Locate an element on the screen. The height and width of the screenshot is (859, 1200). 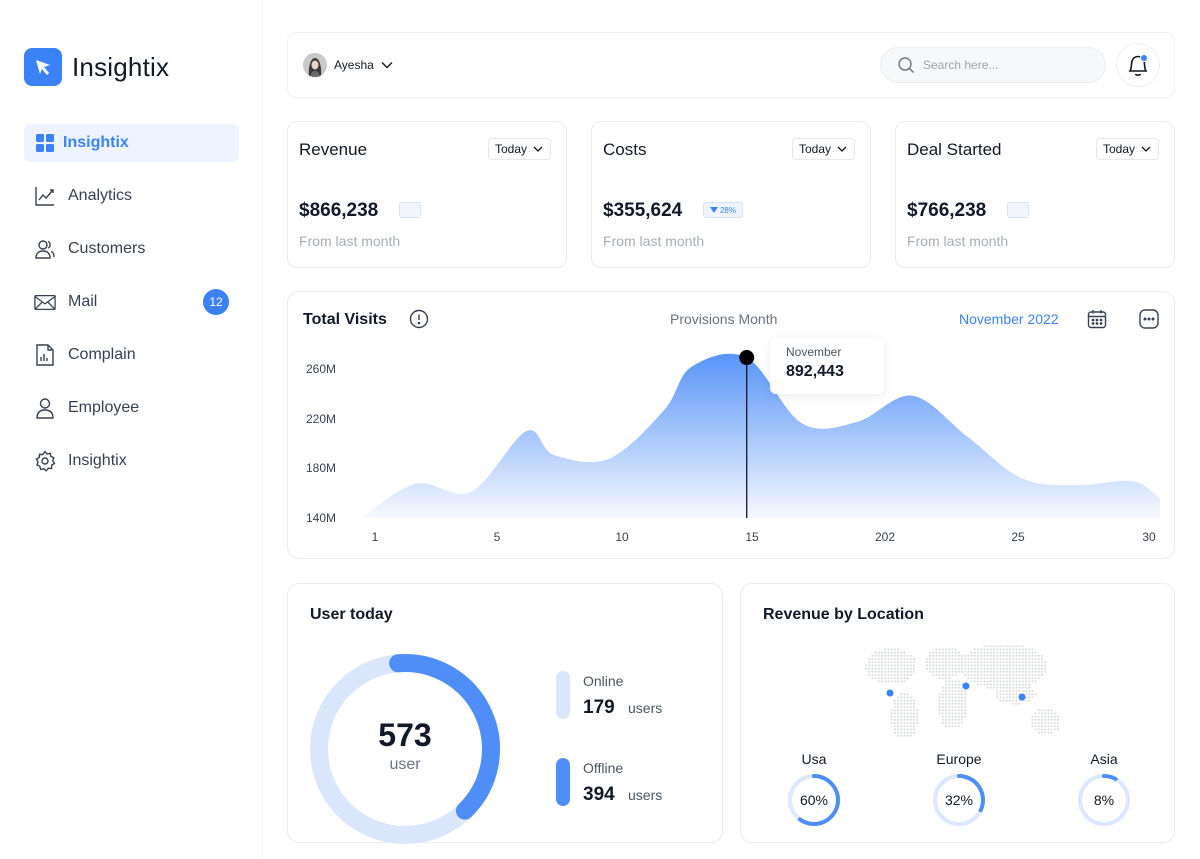
users-icon is located at coordinates (45, 249).